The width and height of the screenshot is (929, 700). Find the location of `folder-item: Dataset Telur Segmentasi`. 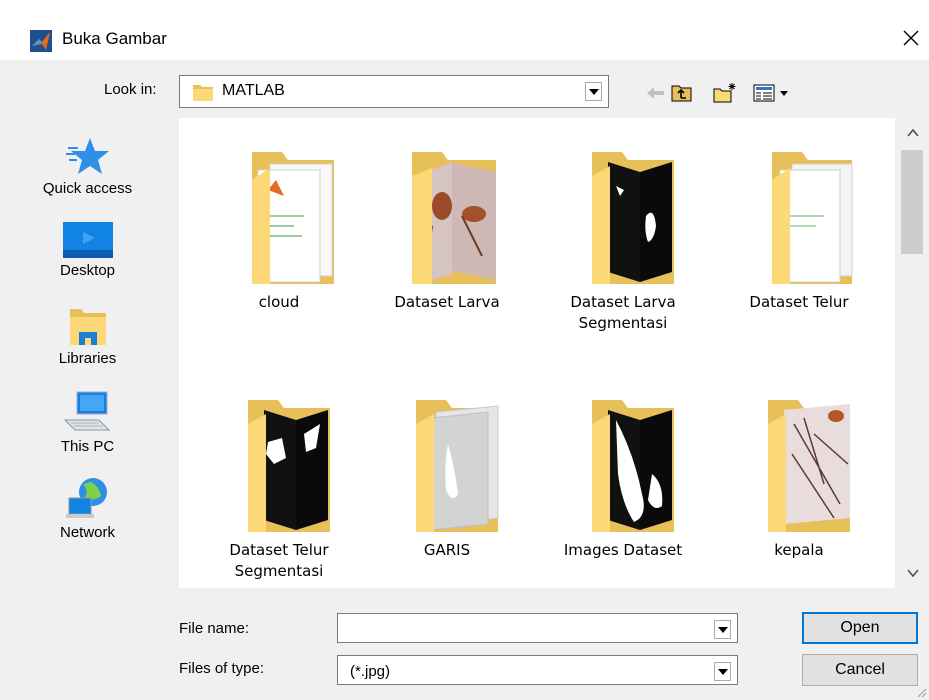

folder-item: Dataset Telur Segmentasi is located at coordinates (279, 488).